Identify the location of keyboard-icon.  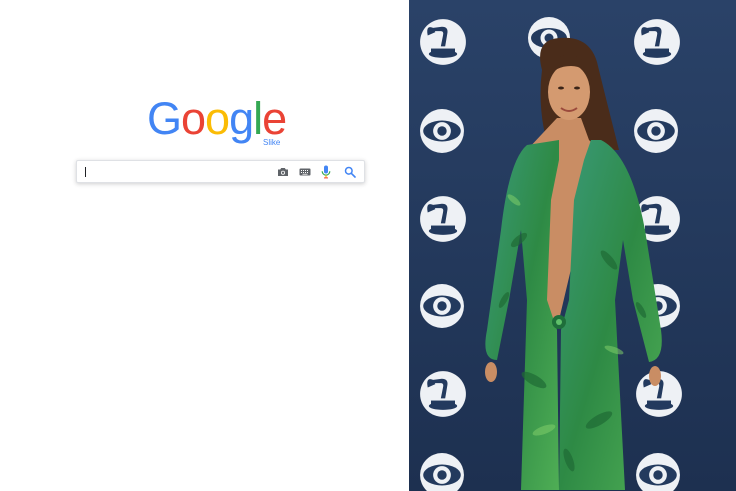
(305, 172).